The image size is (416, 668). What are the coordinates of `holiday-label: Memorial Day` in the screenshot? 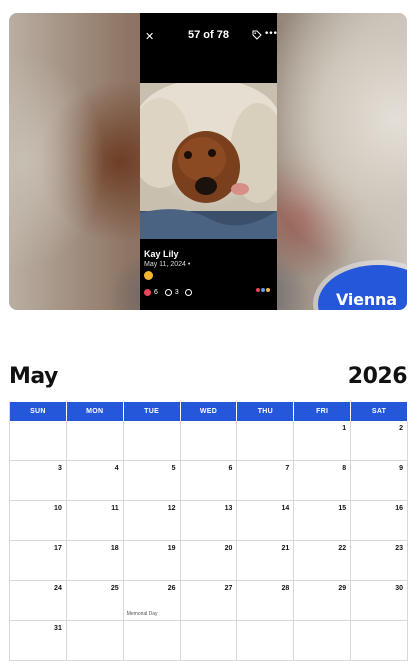 It's located at (142, 614).